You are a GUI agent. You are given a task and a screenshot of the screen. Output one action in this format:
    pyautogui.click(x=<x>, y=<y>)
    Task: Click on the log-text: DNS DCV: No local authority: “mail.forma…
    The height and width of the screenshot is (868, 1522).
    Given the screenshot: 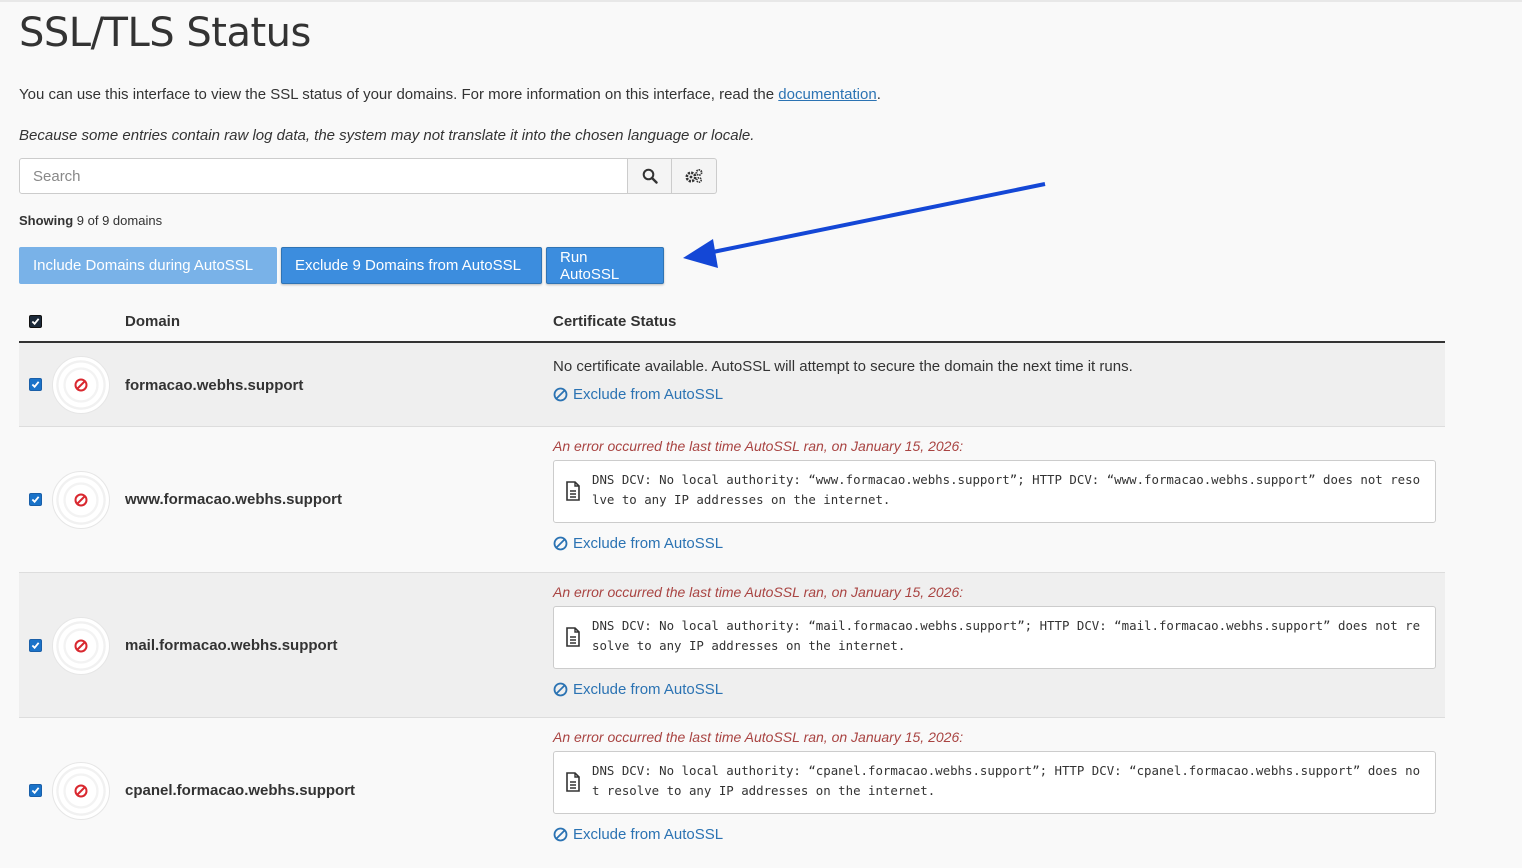 What is the action you would take?
    pyautogui.click(x=1006, y=635)
    